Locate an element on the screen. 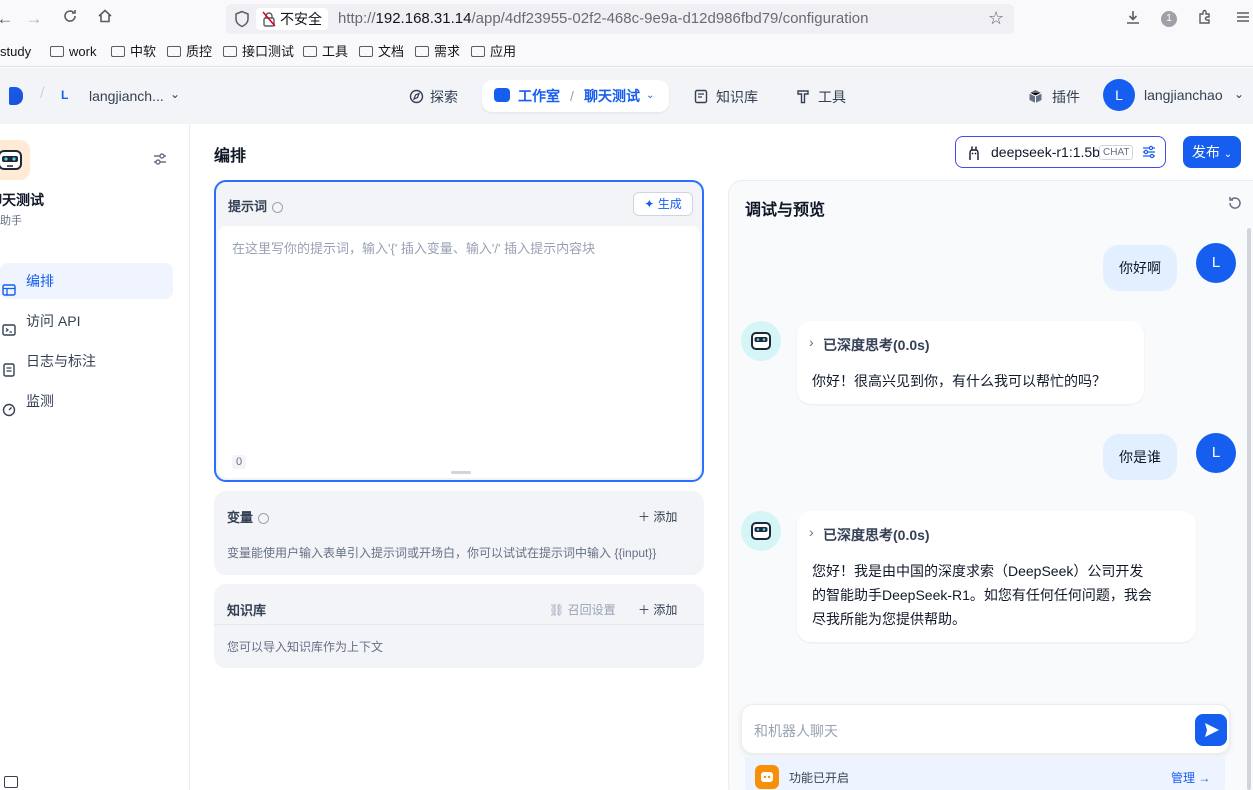 Image resolution: width=1253 pixels, height=790 pixels. gauge-icon is located at coordinates (9, 405).